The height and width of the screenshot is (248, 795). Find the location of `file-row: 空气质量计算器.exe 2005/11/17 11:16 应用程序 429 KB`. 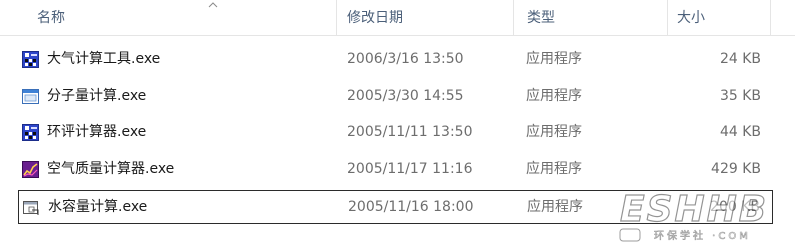

file-row: 空气质量计算器.exe 2005/11/17 11:16 应用程序 429 KB is located at coordinates (395, 170).